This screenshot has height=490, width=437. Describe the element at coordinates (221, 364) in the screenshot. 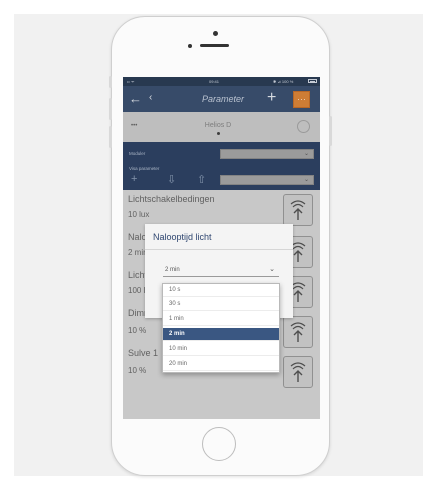

I see `dropdown-option: 20 min` at that location.